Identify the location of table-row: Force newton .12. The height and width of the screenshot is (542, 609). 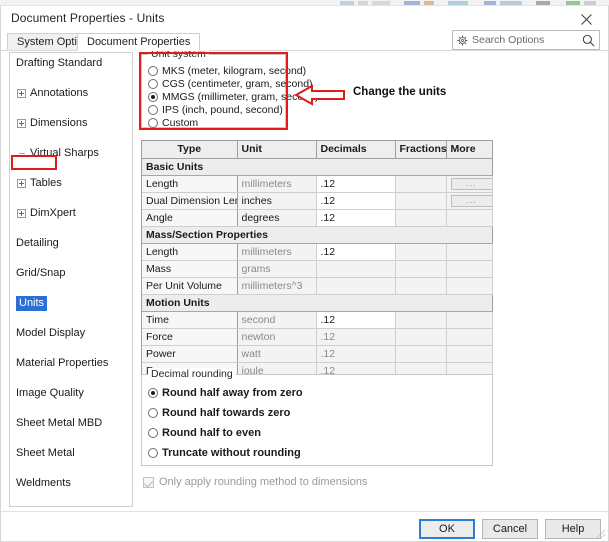
(317, 337).